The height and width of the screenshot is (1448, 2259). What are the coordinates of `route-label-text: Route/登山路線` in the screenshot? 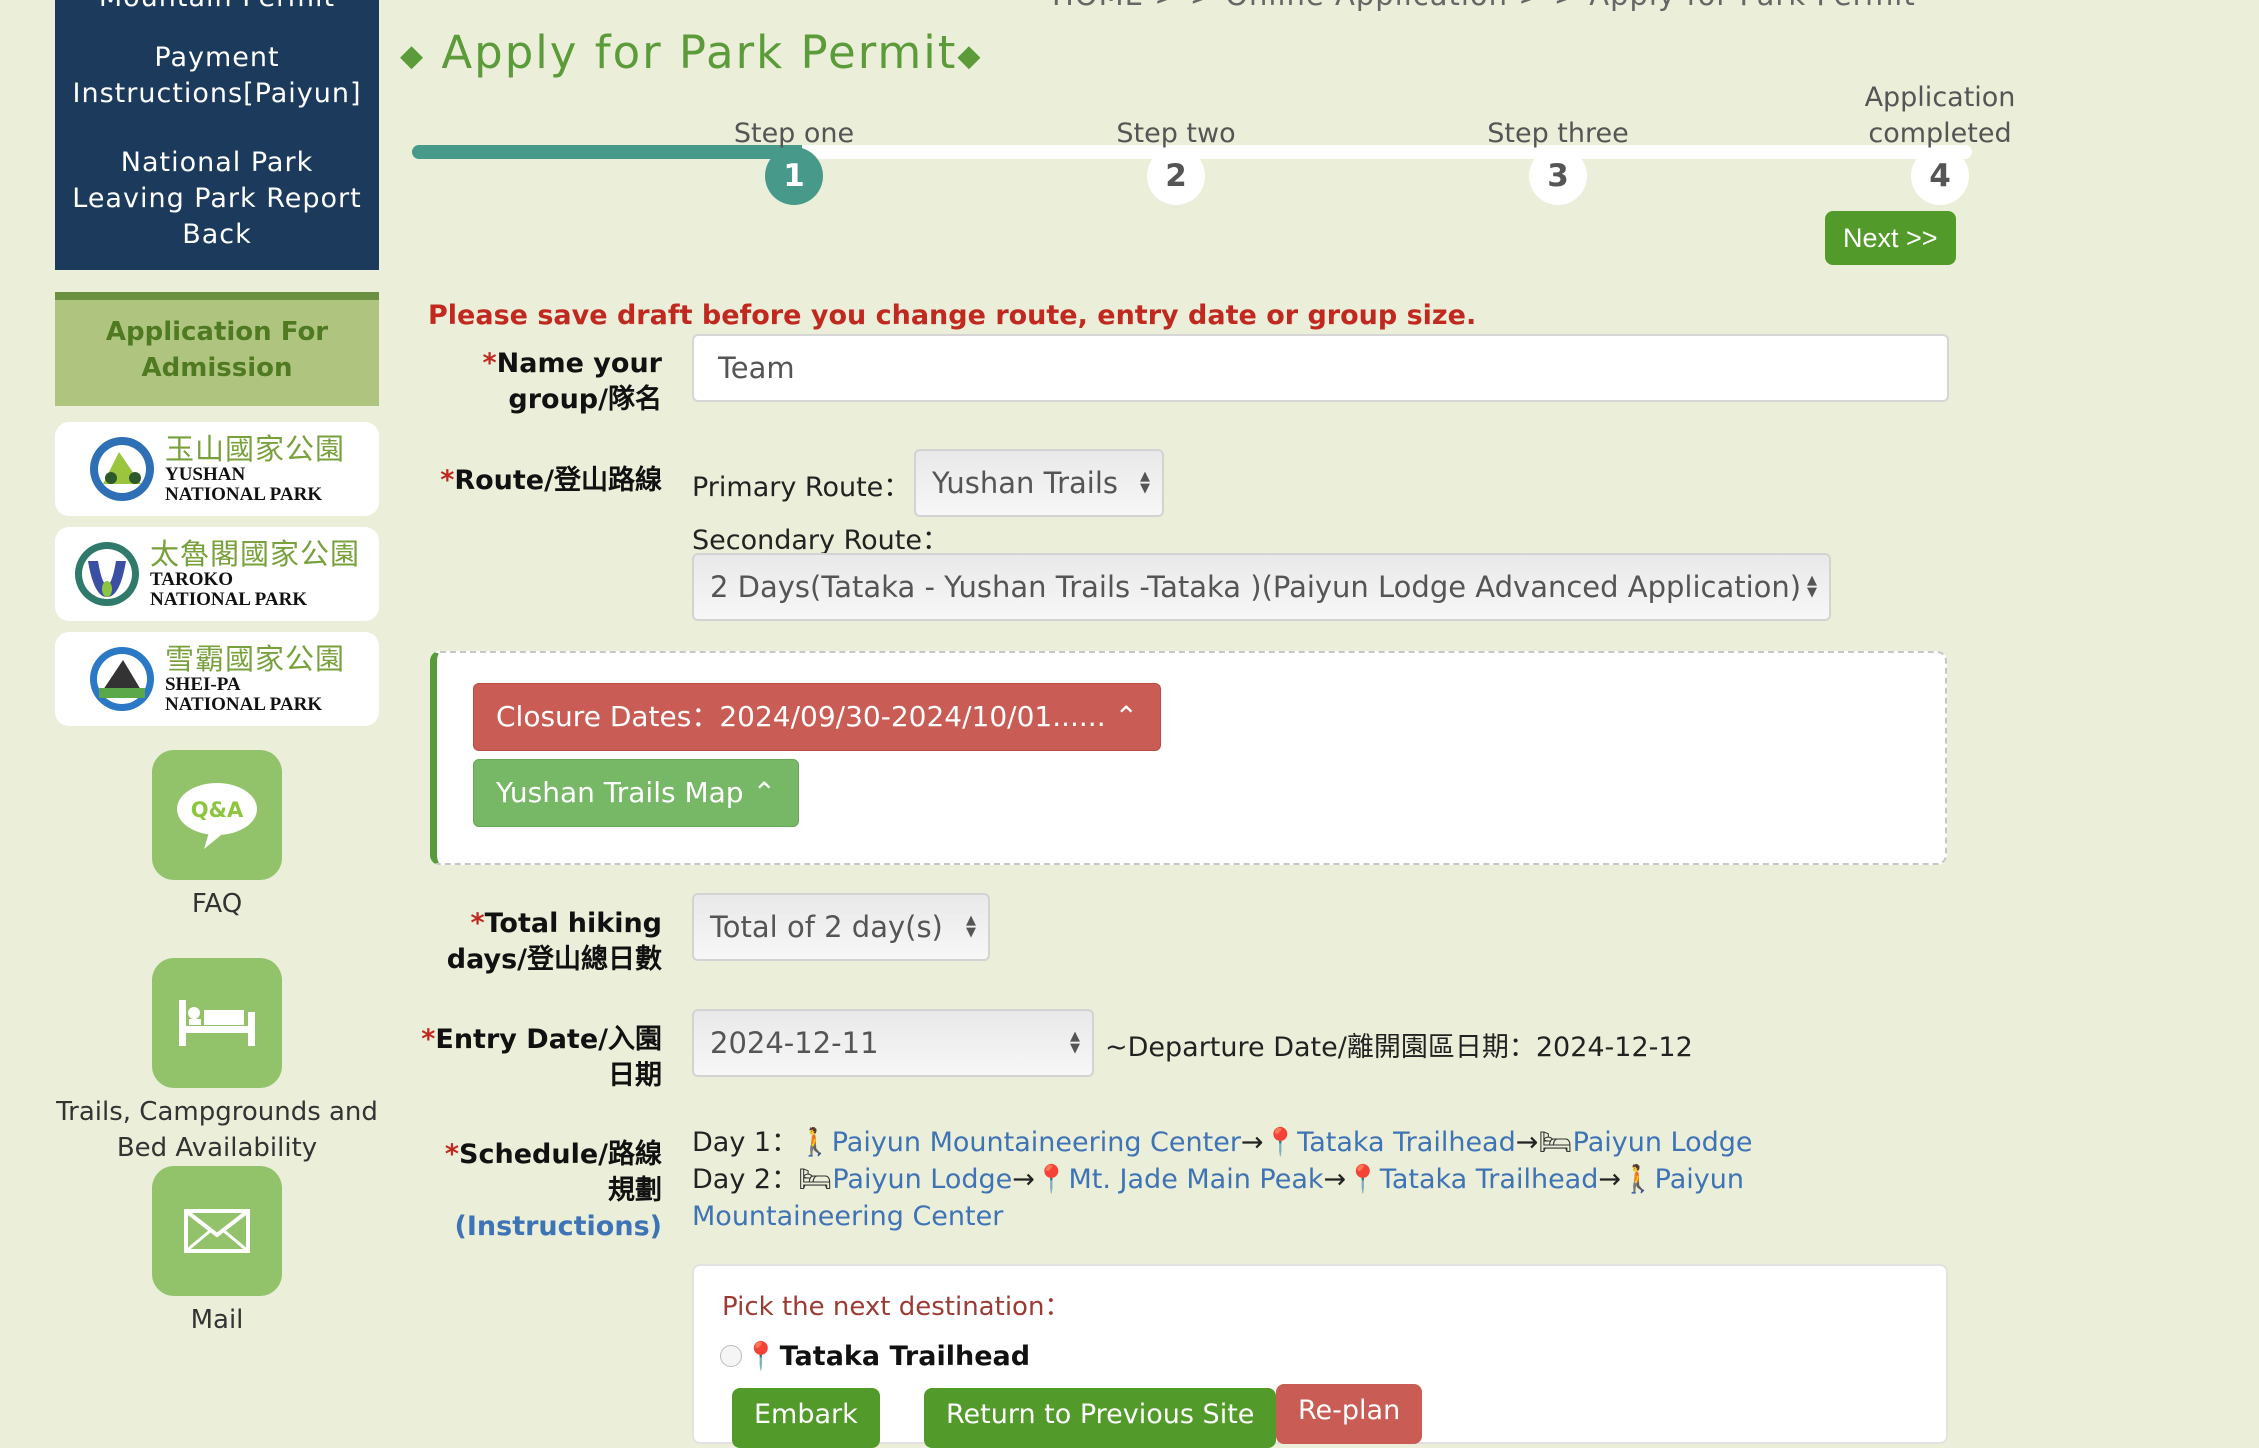 It's located at (558, 480).